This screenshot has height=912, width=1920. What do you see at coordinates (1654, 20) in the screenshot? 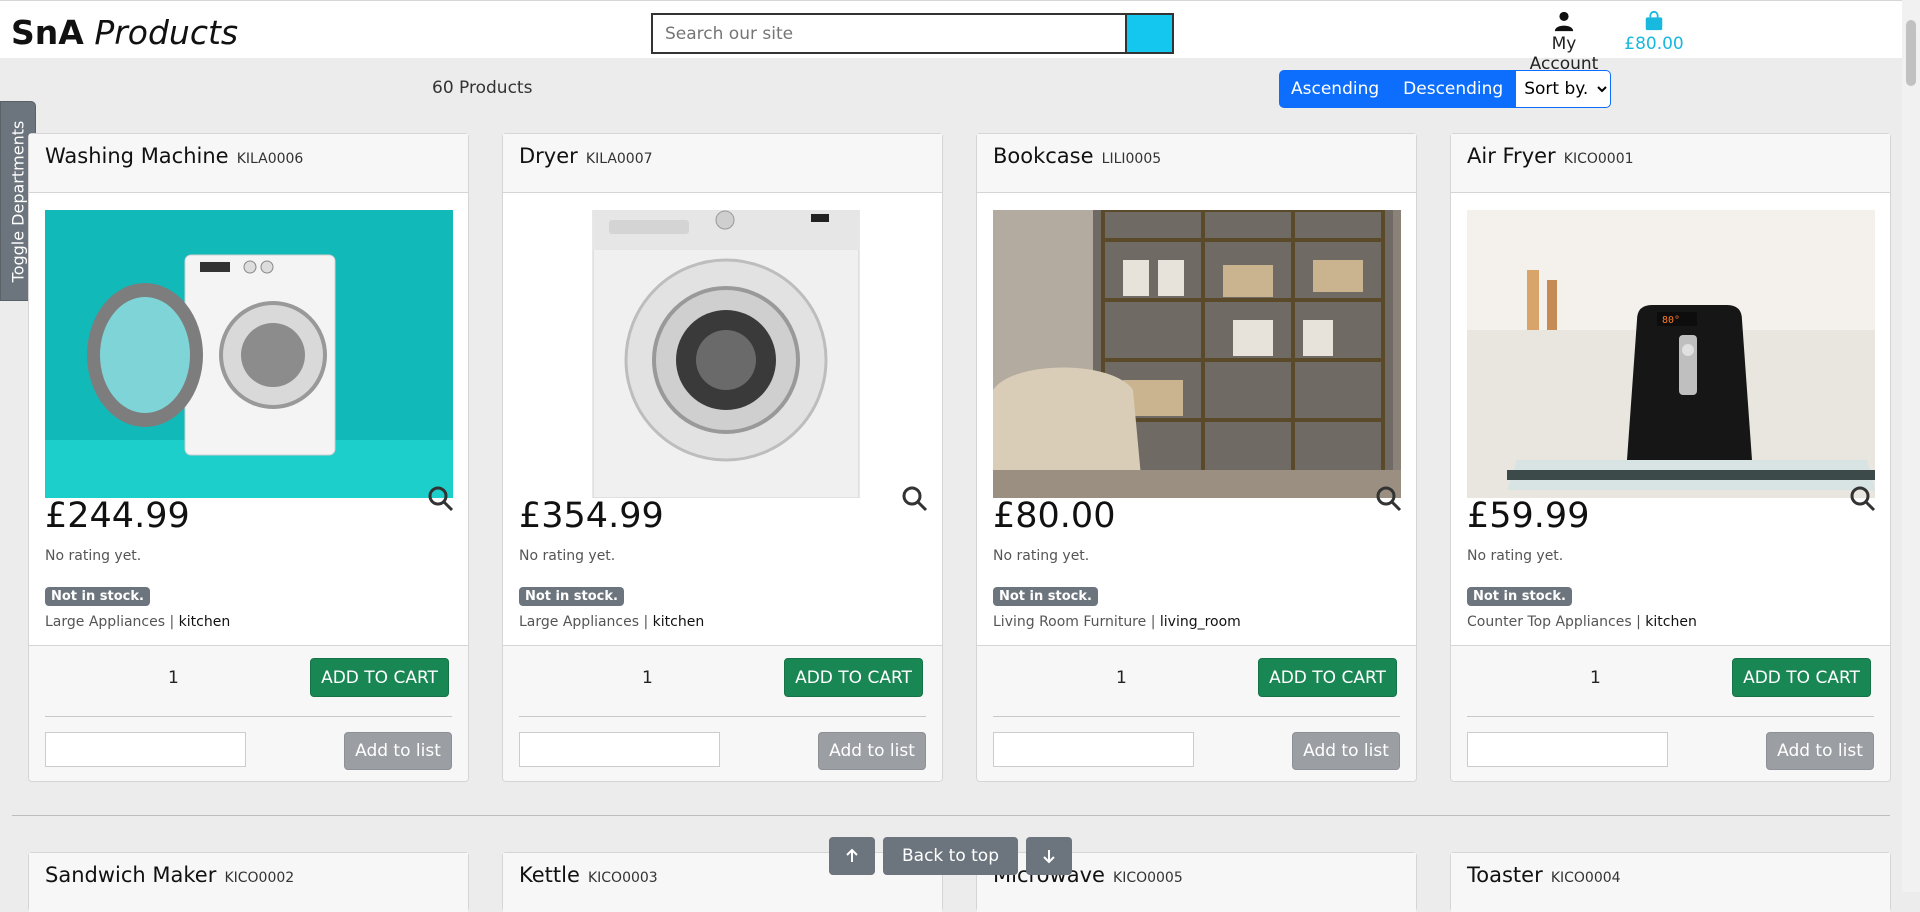
I see `shopping-bag-icon` at bounding box center [1654, 20].